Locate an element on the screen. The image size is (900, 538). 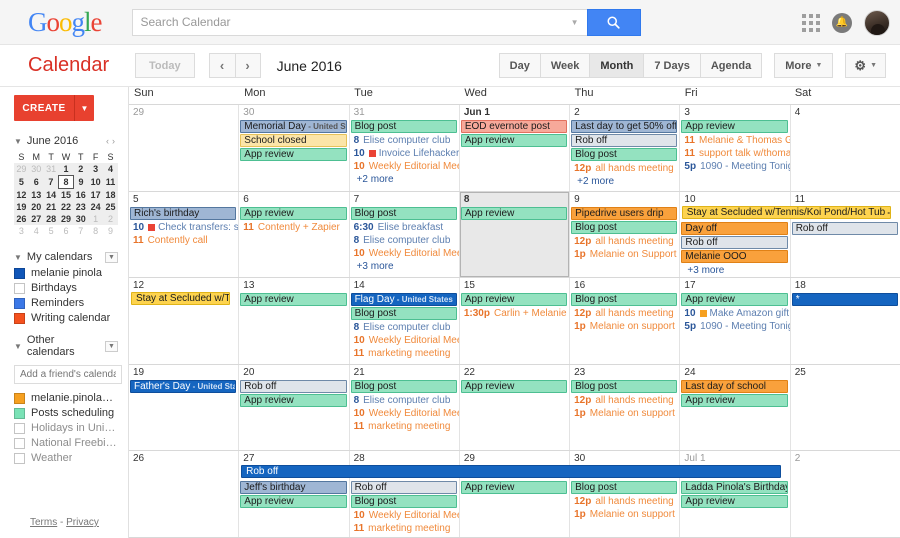
mini-day: 24 is located at coordinates (96, 207).